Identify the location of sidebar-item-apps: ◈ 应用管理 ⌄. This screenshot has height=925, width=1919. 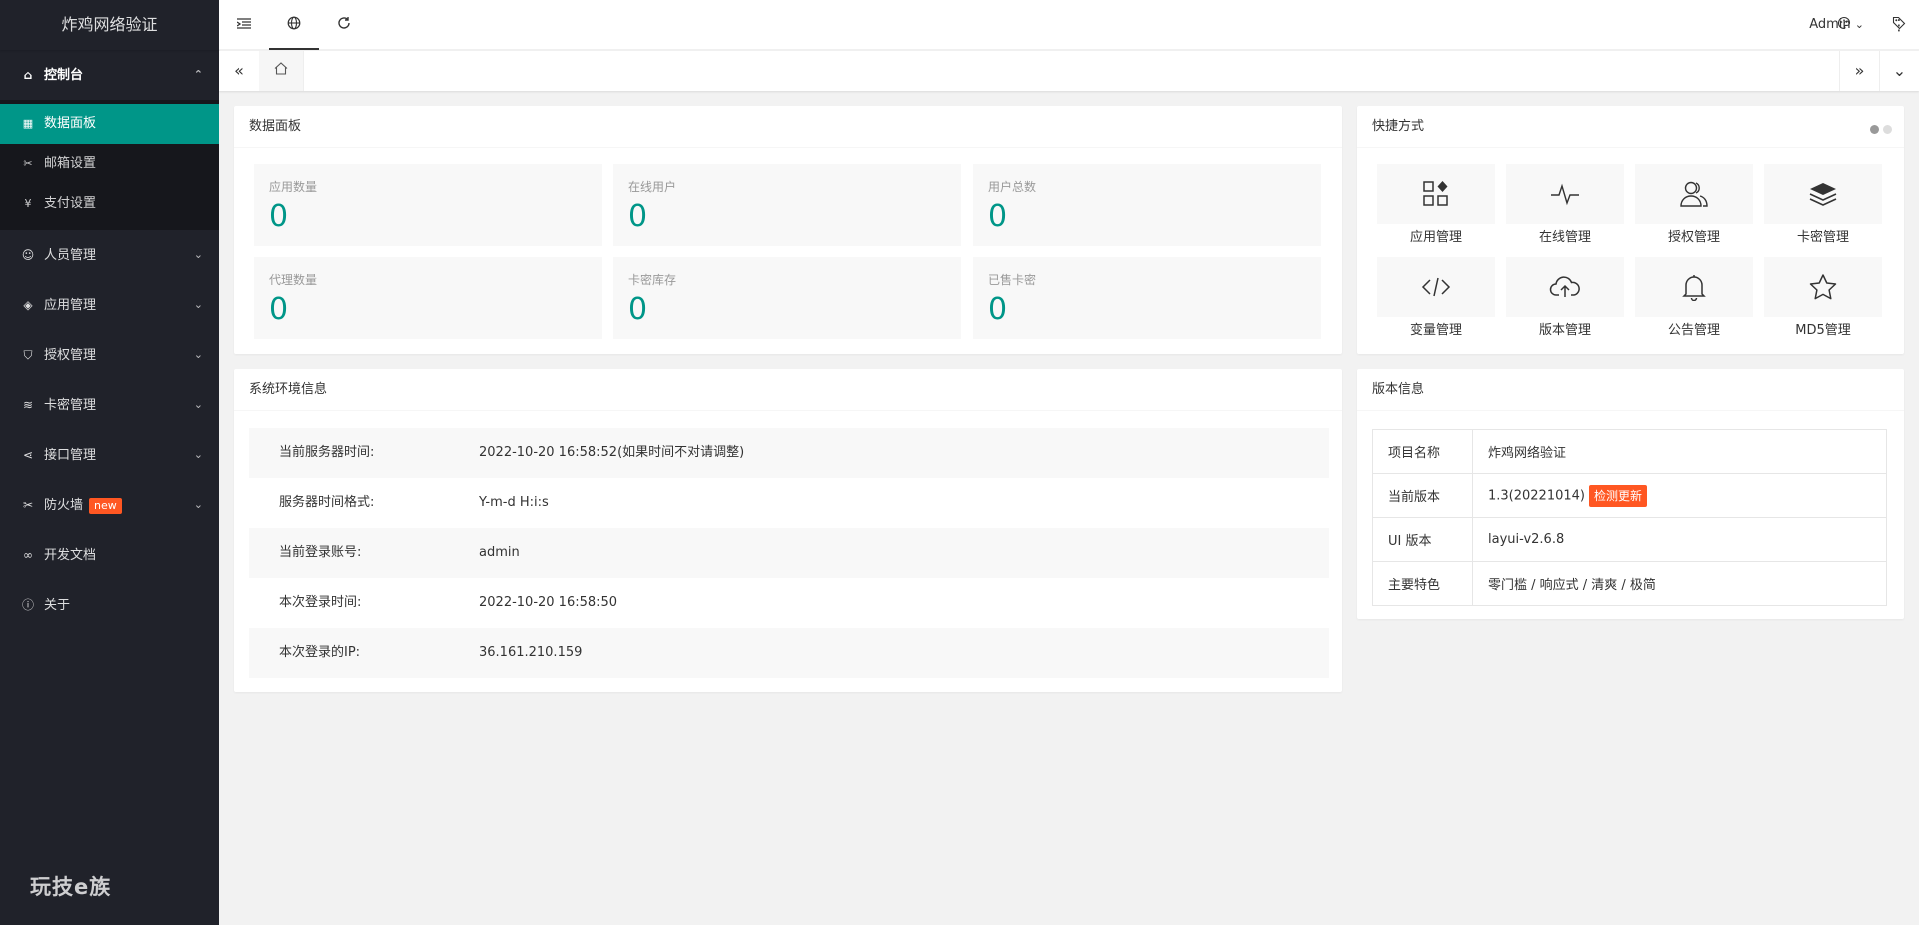
(109, 305).